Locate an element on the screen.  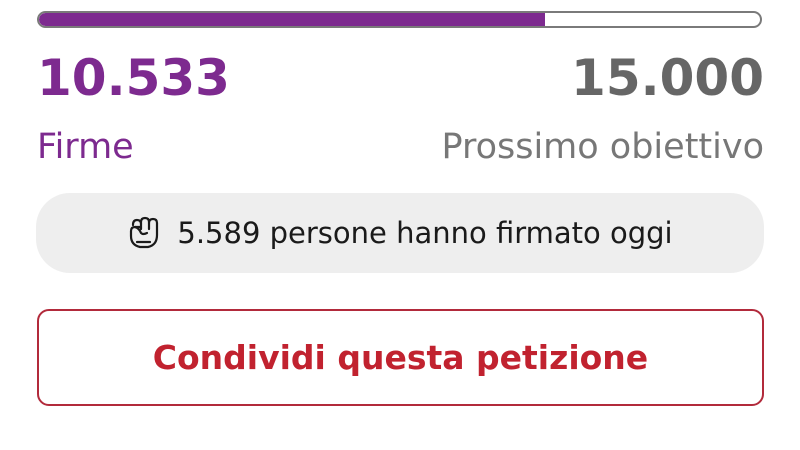
signature-count: 10.533 is located at coordinates (133, 78).